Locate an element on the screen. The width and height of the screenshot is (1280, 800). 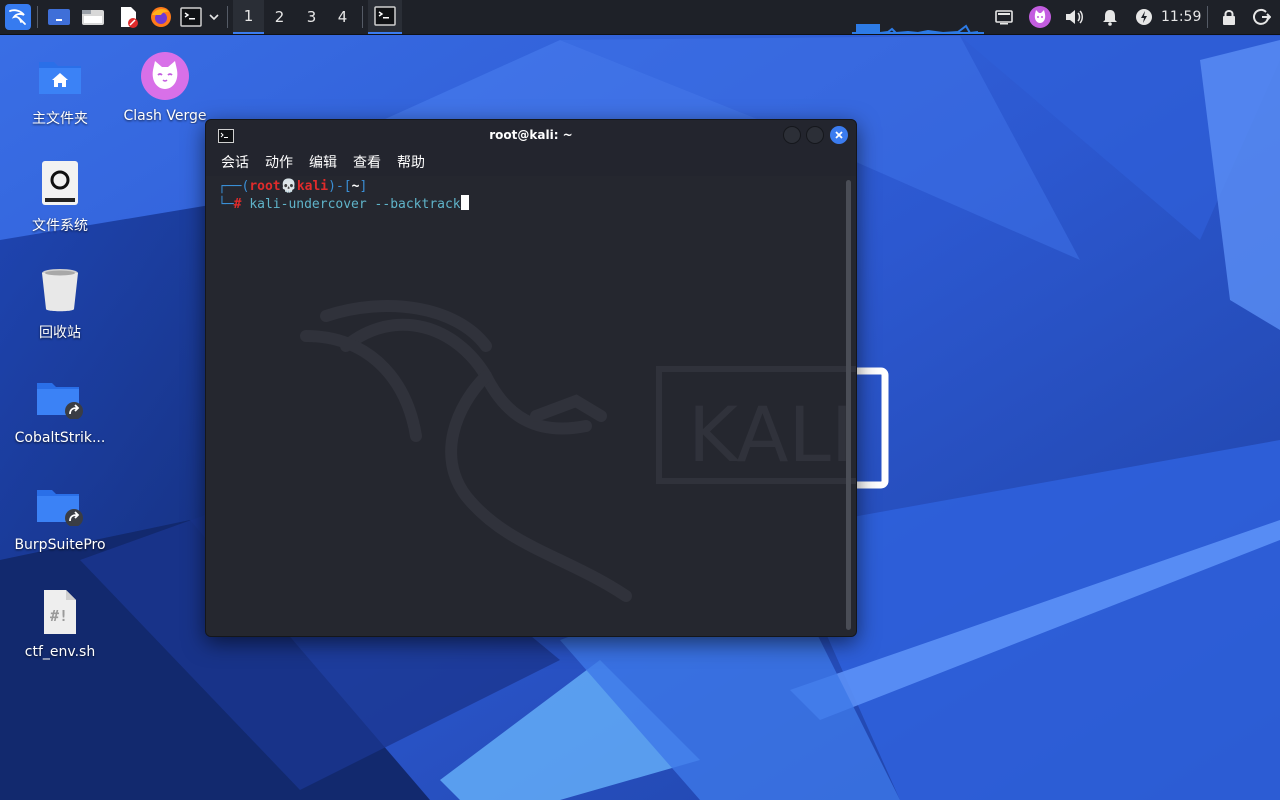
volume-icon is located at coordinates (1074, 17).